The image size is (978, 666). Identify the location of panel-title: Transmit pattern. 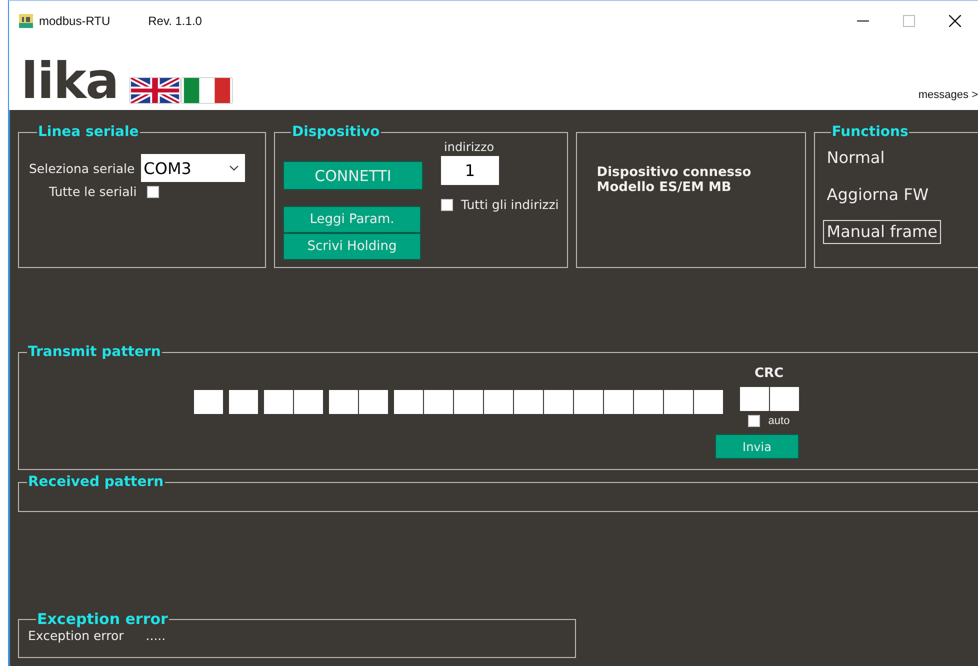
(94, 352).